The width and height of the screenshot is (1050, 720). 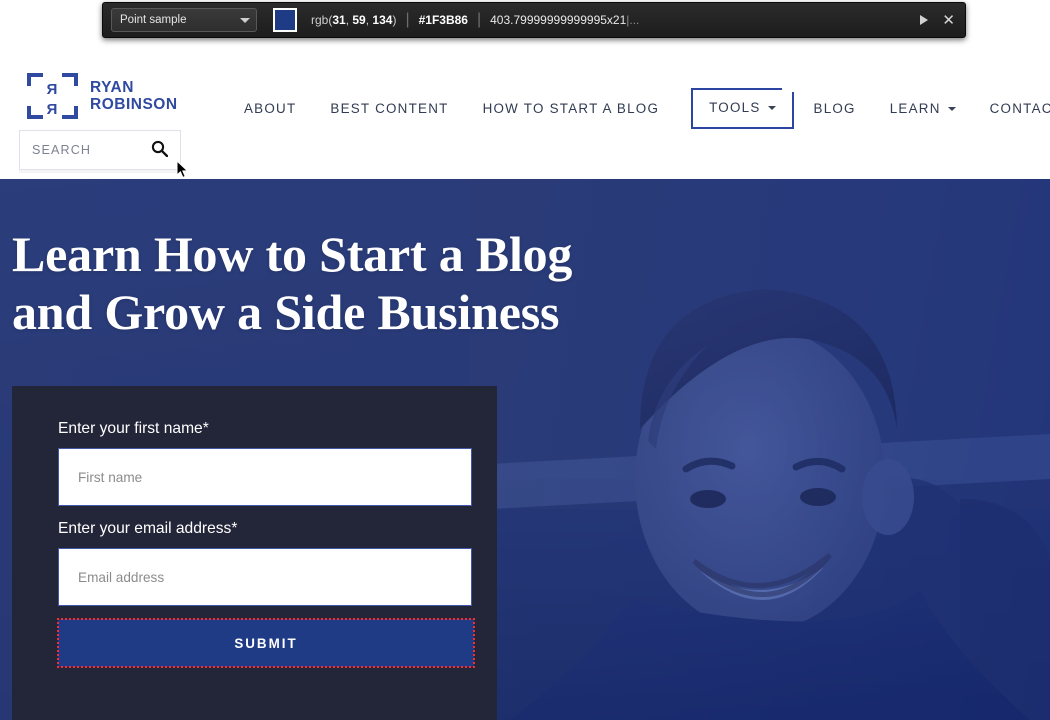 I want to click on nav-item-learn: LEARN, so click(x=923, y=108).